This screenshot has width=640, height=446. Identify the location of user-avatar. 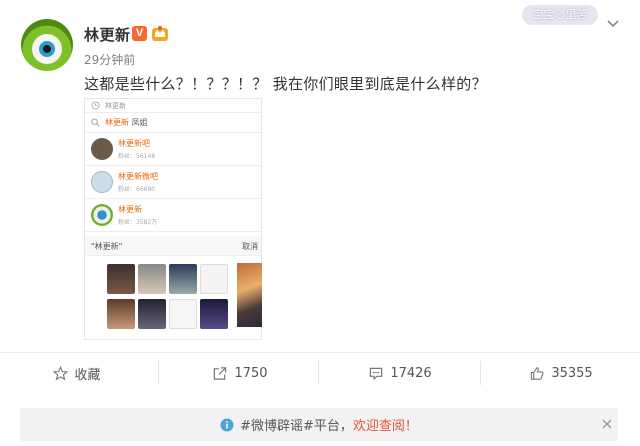
(47, 45).